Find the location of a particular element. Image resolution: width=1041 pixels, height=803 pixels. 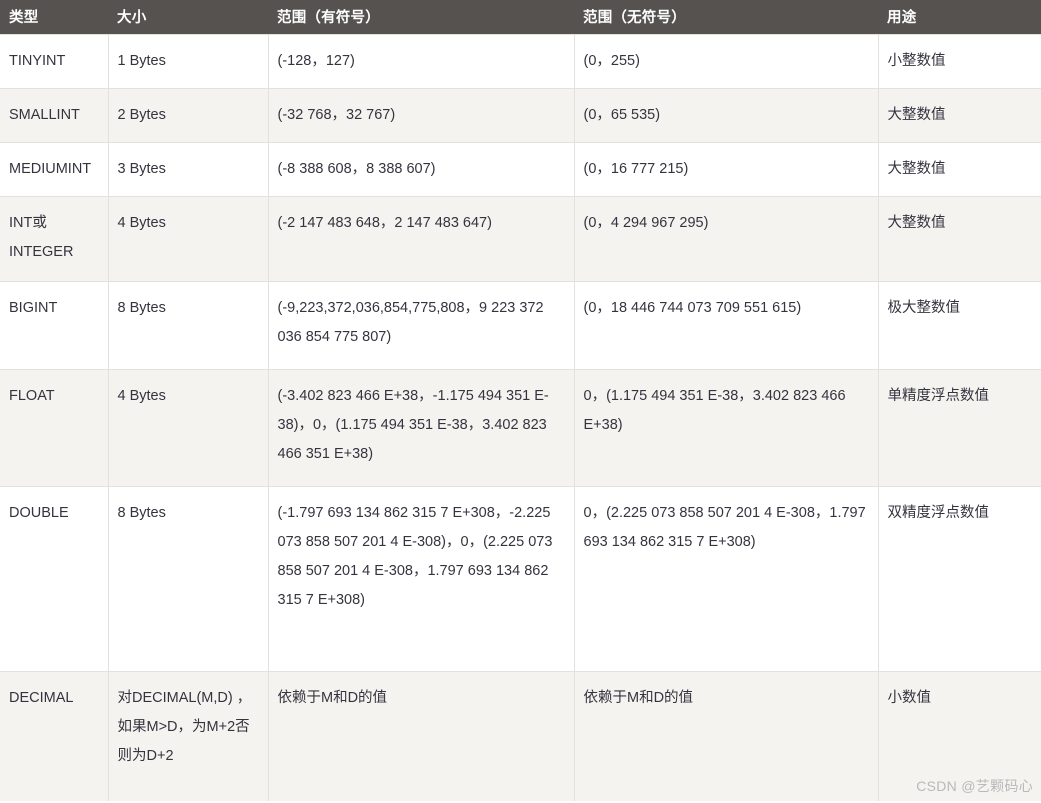

cell-type: TINYINT is located at coordinates (54, 61).